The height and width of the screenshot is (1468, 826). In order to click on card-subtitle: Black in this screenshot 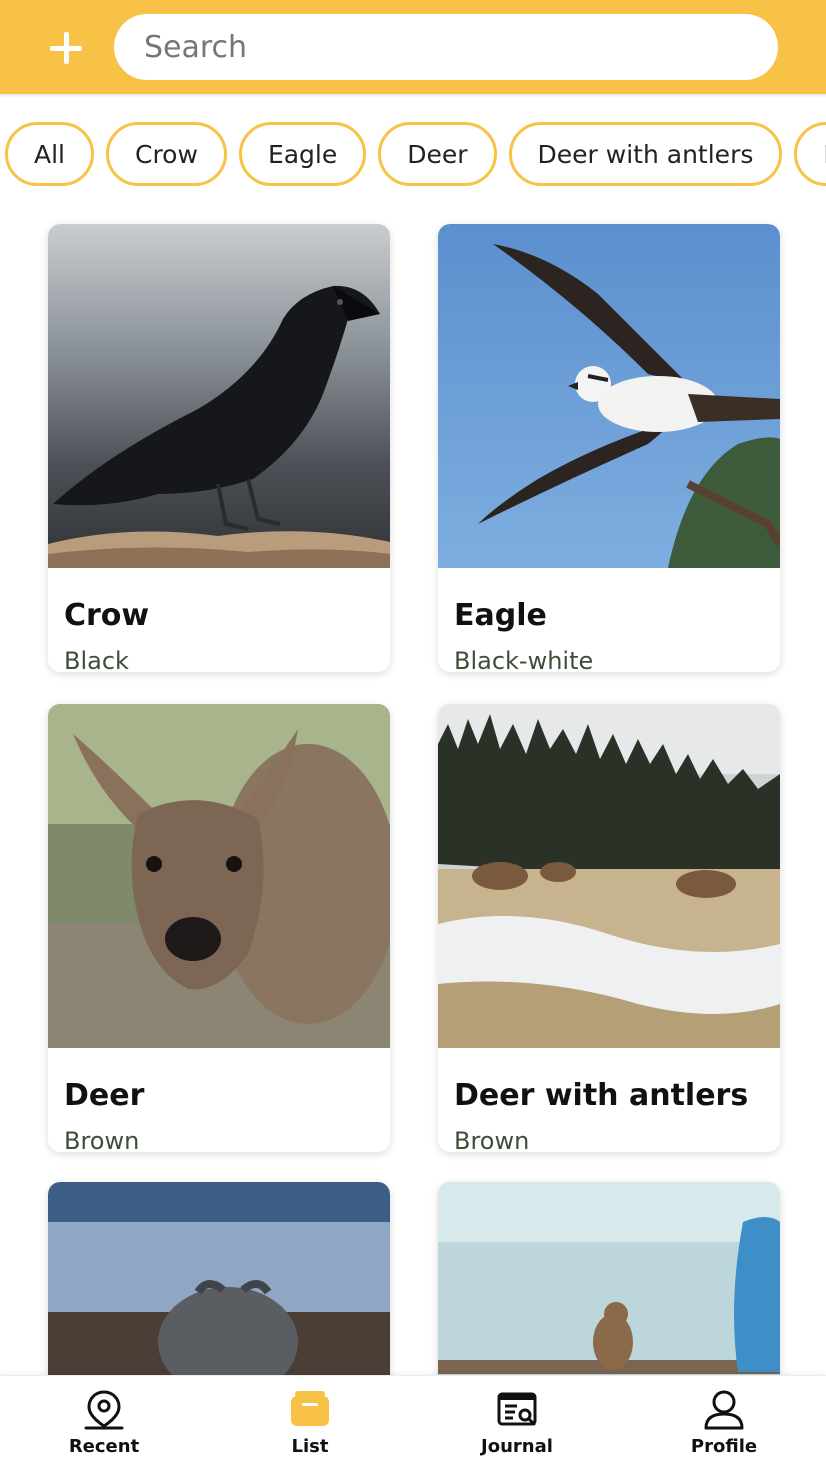, I will do `click(96, 659)`.